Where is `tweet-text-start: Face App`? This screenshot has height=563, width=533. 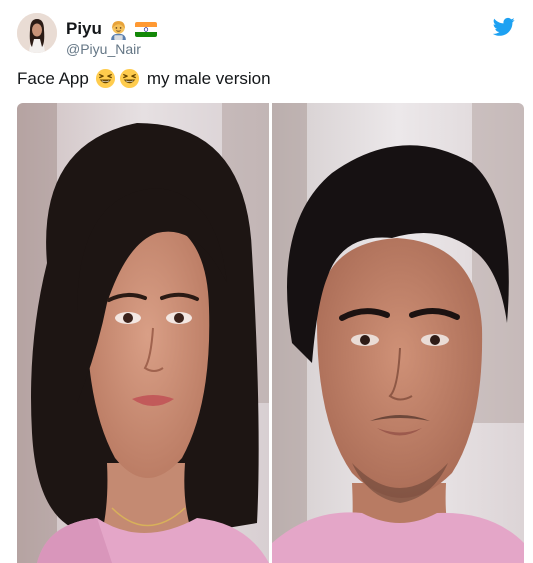
tweet-text-start: Face App is located at coordinates (53, 78).